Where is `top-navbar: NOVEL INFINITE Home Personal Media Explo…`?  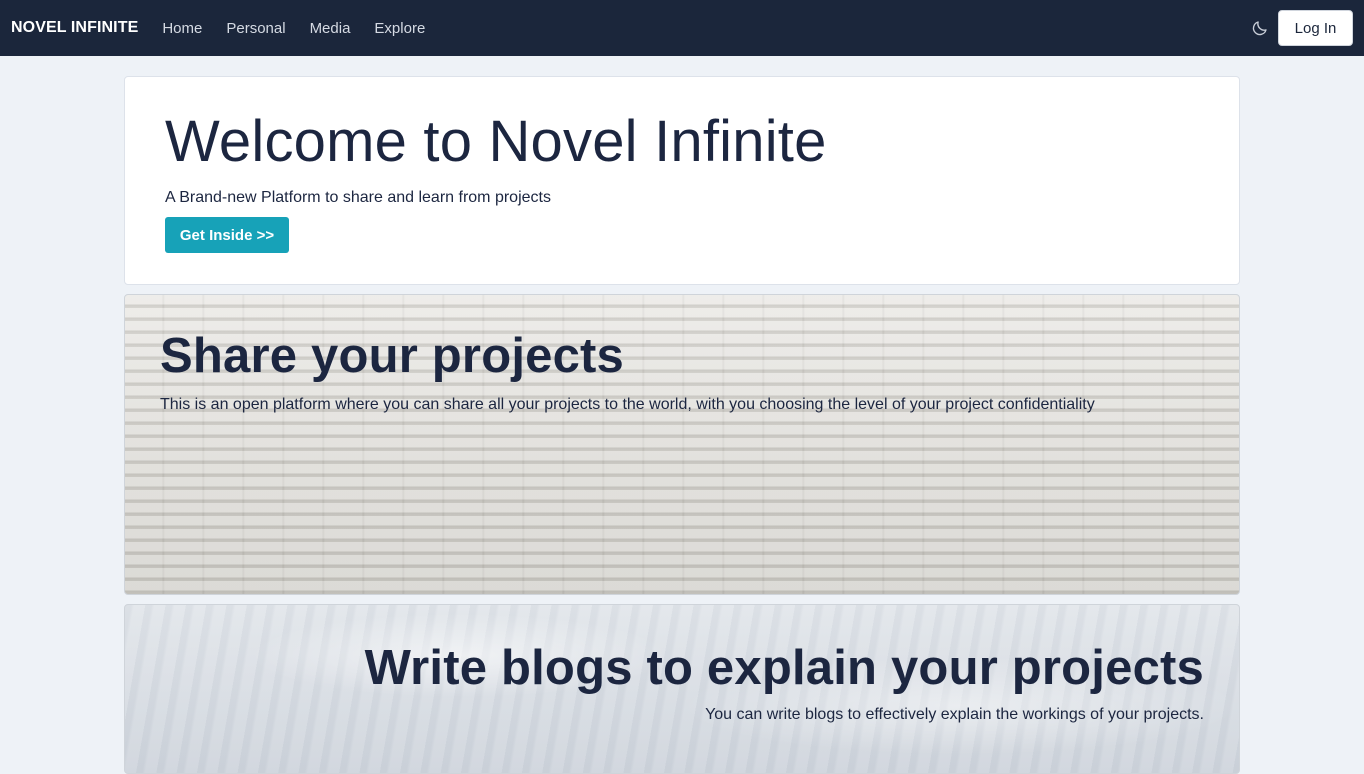 top-navbar: NOVEL INFINITE Home Personal Media Explo… is located at coordinates (682, 28).